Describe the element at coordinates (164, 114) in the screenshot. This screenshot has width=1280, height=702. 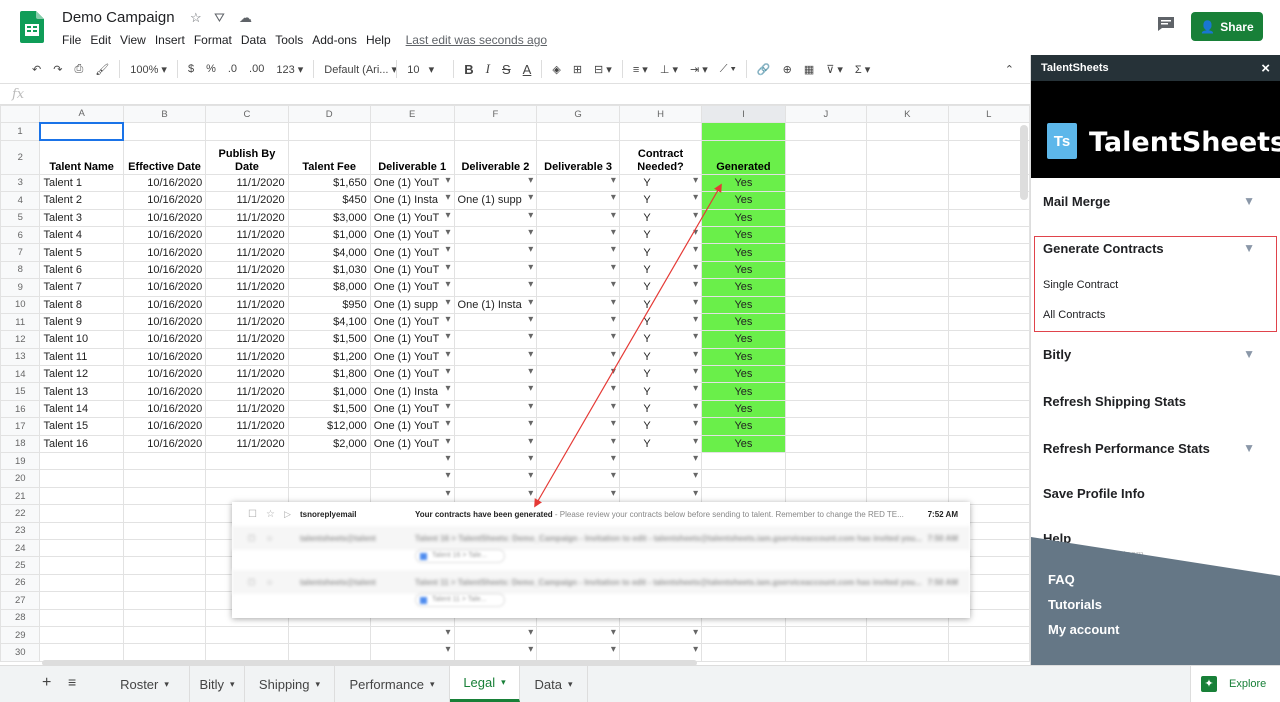
I see `column-header-b: B` at that location.